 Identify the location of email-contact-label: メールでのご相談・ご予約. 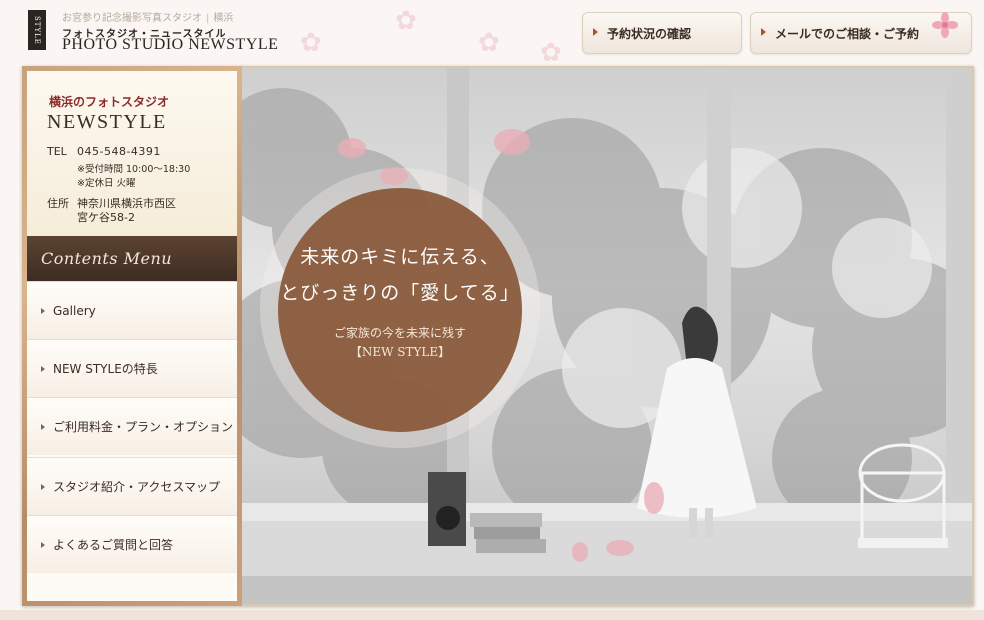
(847, 33).